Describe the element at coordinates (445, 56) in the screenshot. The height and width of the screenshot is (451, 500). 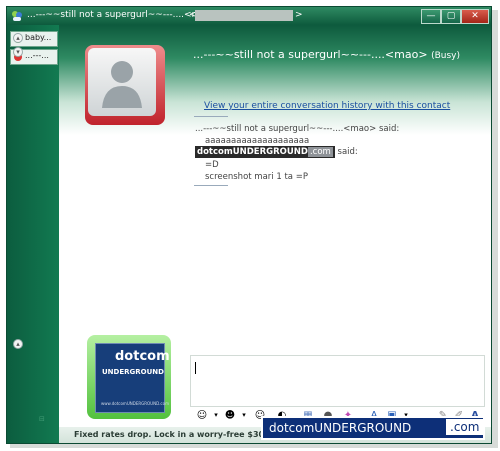
I see `contact-status-text: (Busy)` at that location.